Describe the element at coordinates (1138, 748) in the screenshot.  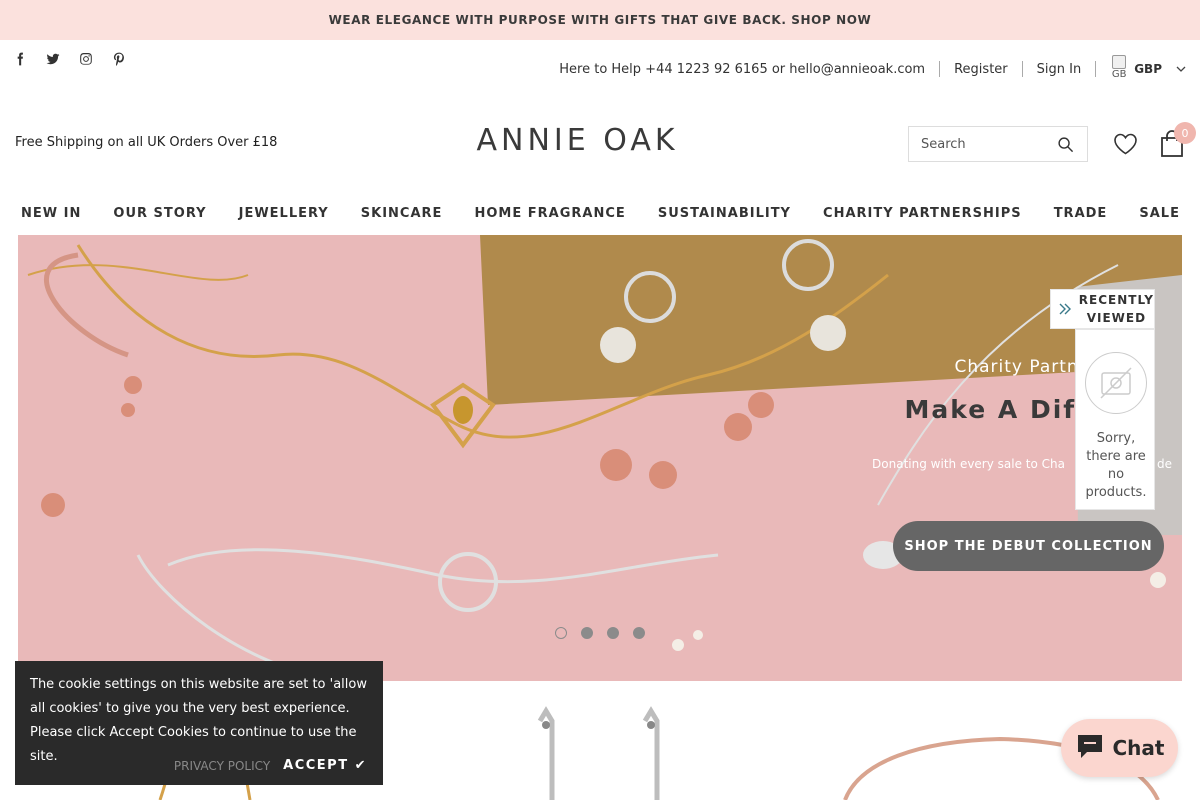
I see `chat-label: Chat` at that location.